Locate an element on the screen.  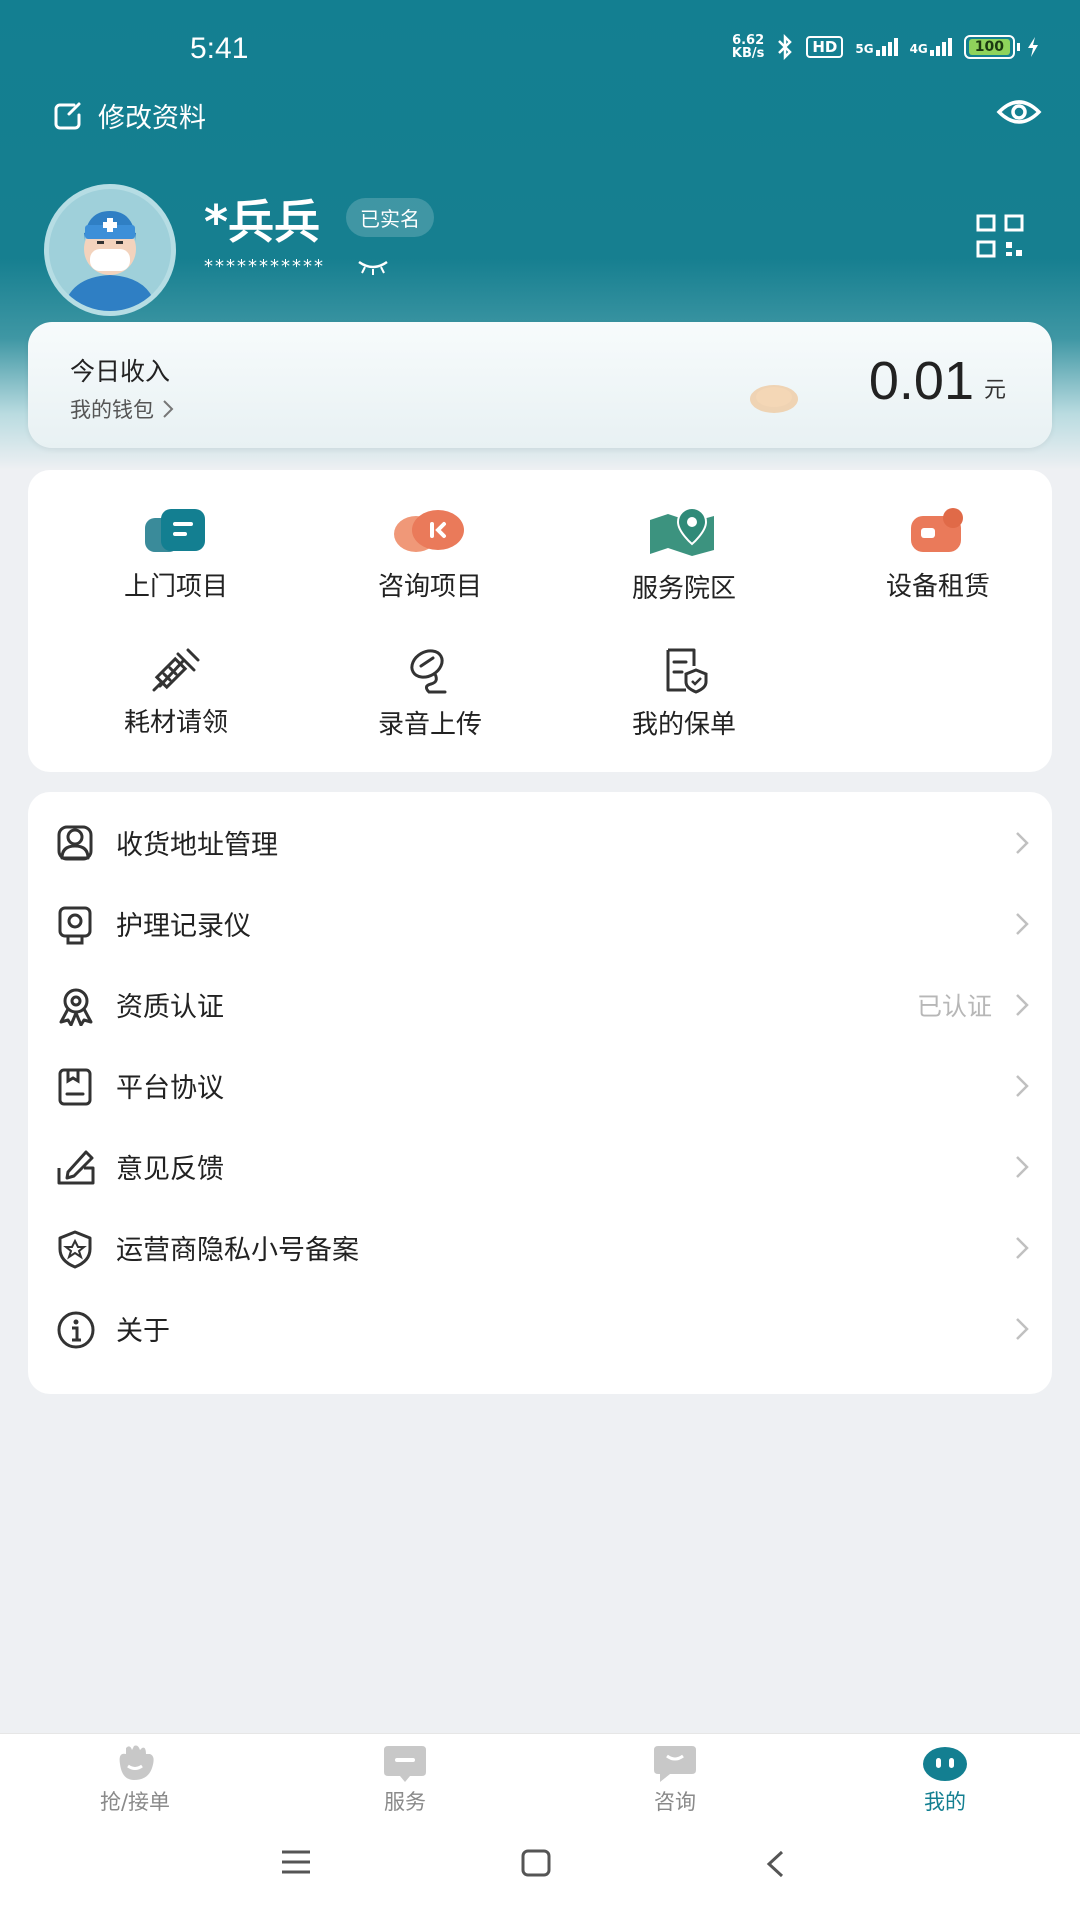
battery-icon: 100 is located at coordinates (1001, 47).